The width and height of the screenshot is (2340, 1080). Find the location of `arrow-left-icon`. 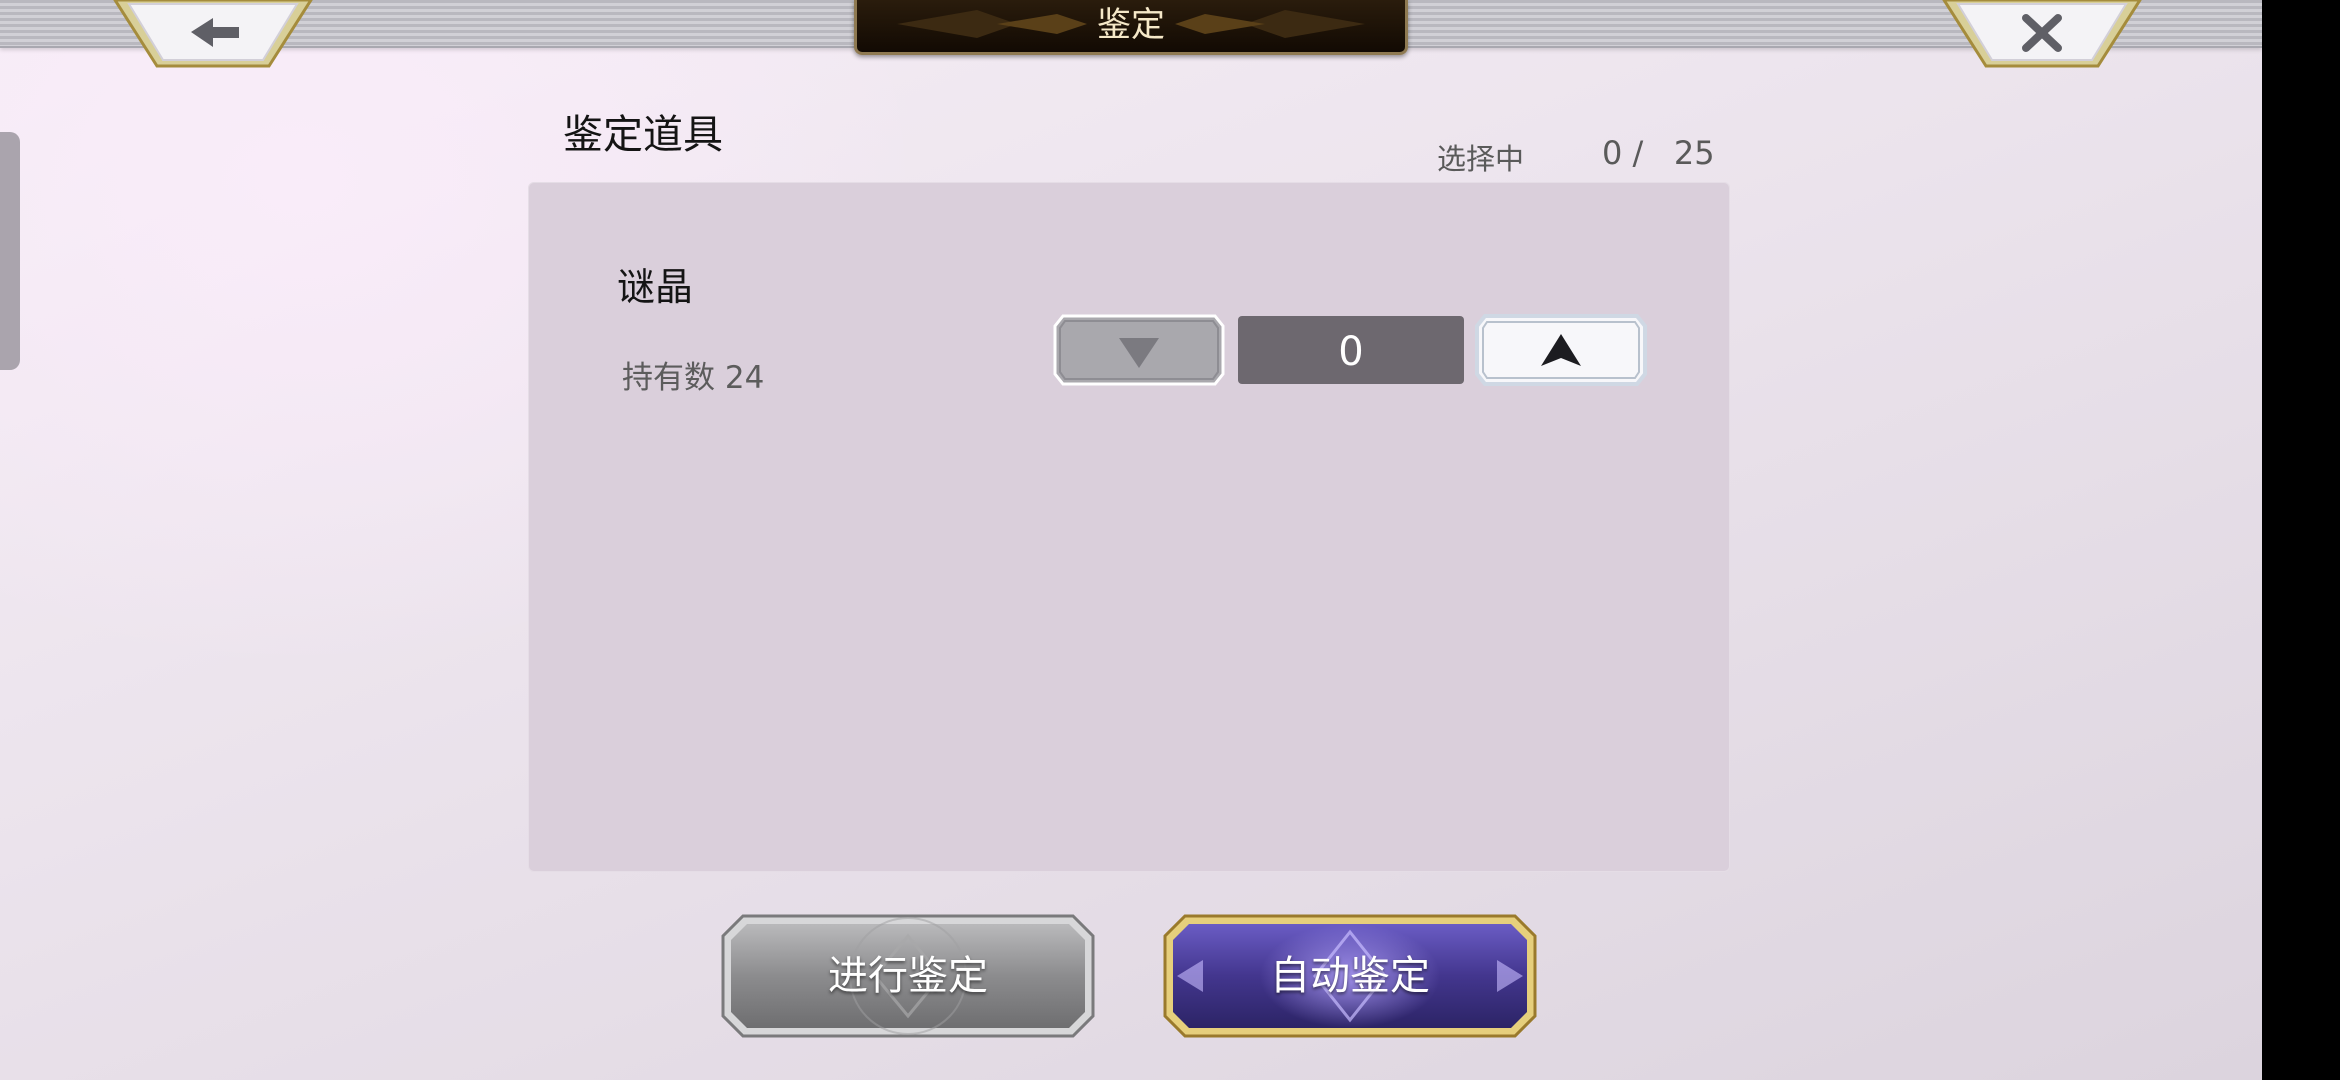

arrow-left-icon is located at coordinates (215, 32).